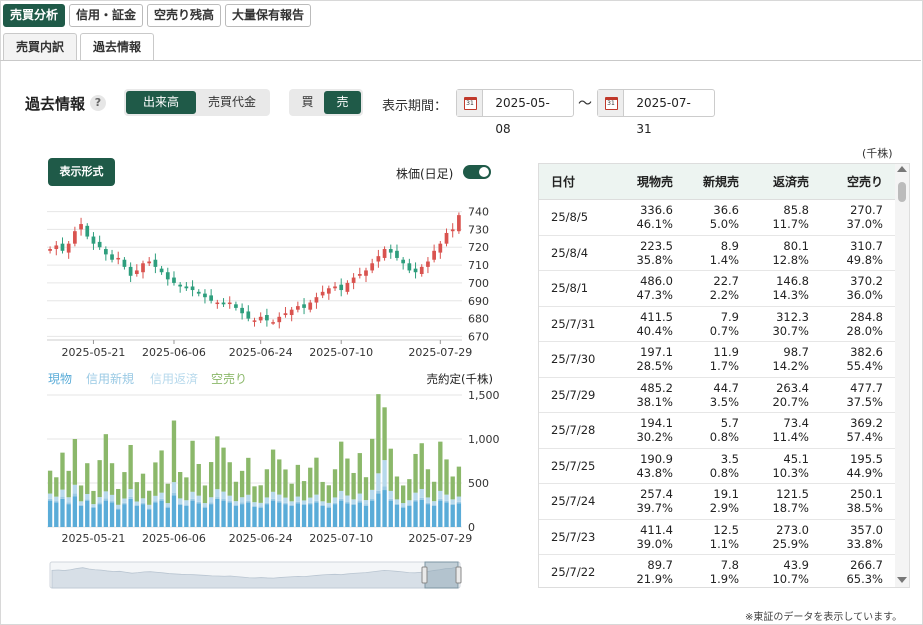  Describe the element at coordinates (724, 508) in the screenshot. I see `value-percent: 2.9%` at that location.